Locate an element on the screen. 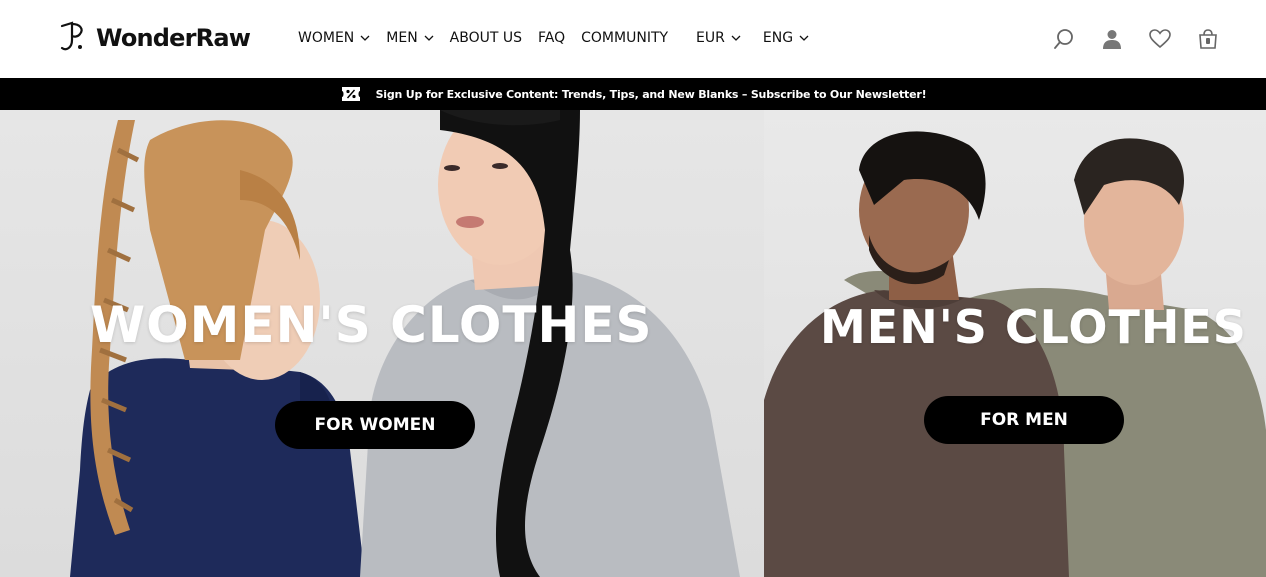 Image resolution: width=1266 pixels, height=577 pixels. nav-item-label: MEN is located at coordinates (402, 38).